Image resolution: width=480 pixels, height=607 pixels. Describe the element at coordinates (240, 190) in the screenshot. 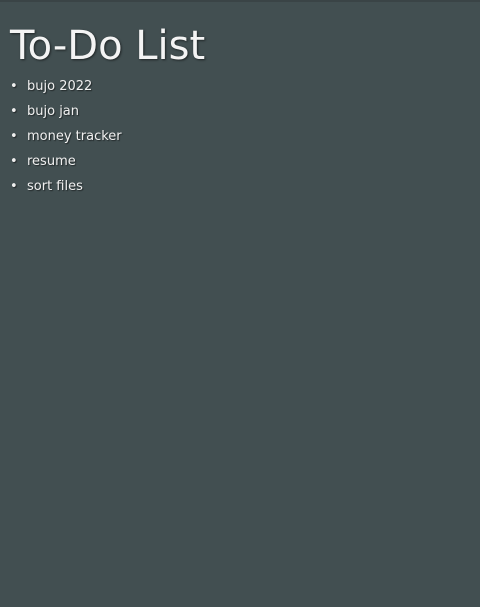

I see `todo-item: • sort files` at that location.